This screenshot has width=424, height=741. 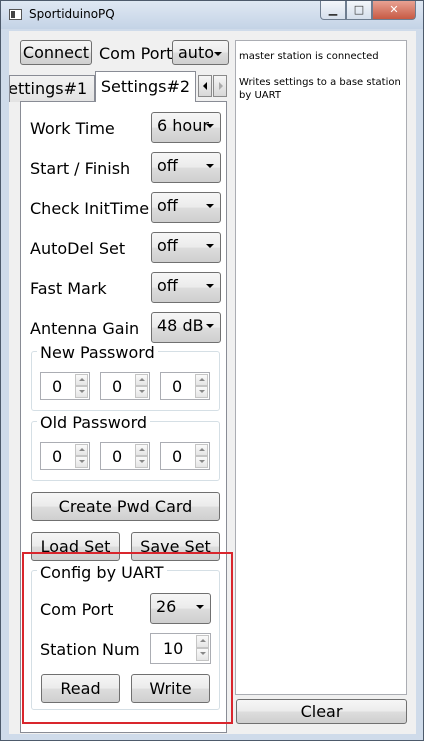 What do you see at coordinates (125, 456) in the screenshot?
I see `old-password-spinbox-2: 0` at bounding box center [125, 456].